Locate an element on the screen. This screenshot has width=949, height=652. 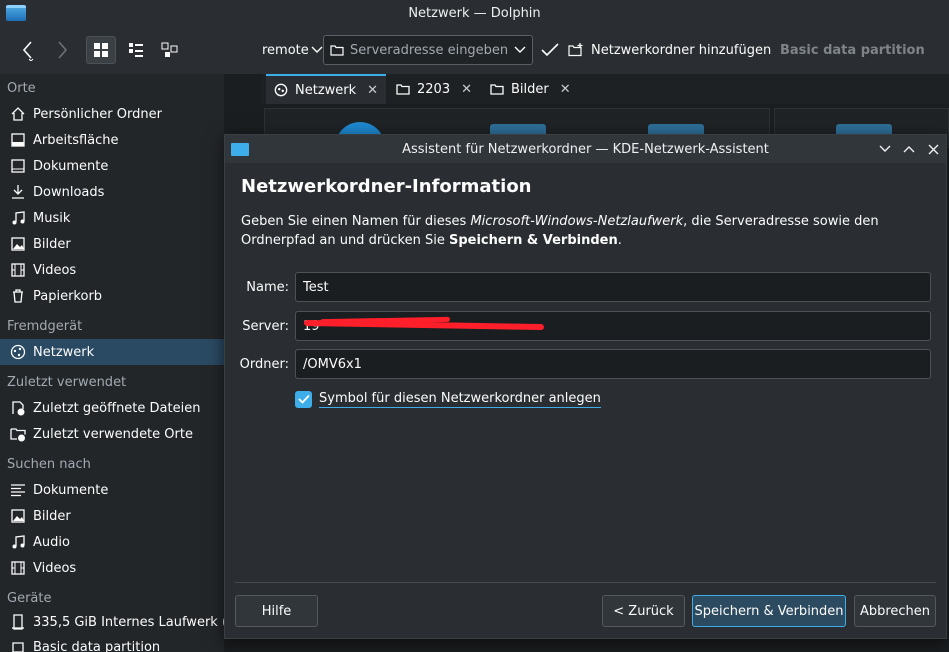
sidebar-item-label: Dokumente is located at coordinates (71, 166).